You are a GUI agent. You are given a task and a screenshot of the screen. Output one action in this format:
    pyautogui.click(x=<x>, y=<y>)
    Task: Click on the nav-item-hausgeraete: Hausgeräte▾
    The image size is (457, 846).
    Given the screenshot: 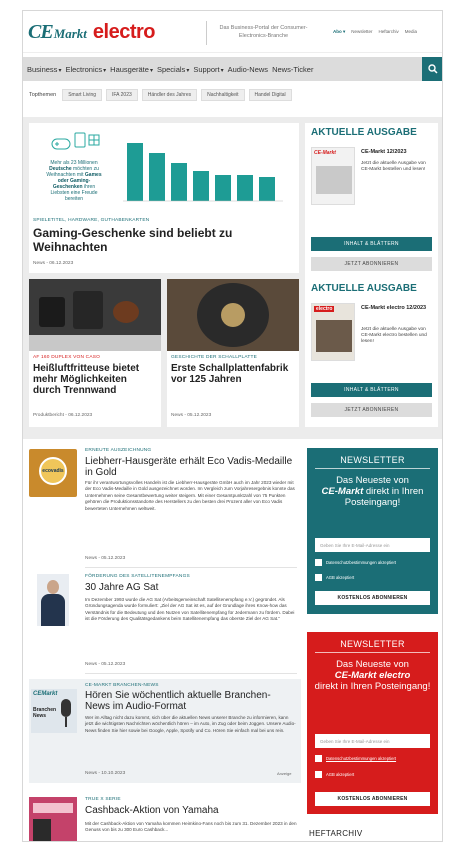 What is the action you would take?
    pyautogui.click(x=129, y=69)
    